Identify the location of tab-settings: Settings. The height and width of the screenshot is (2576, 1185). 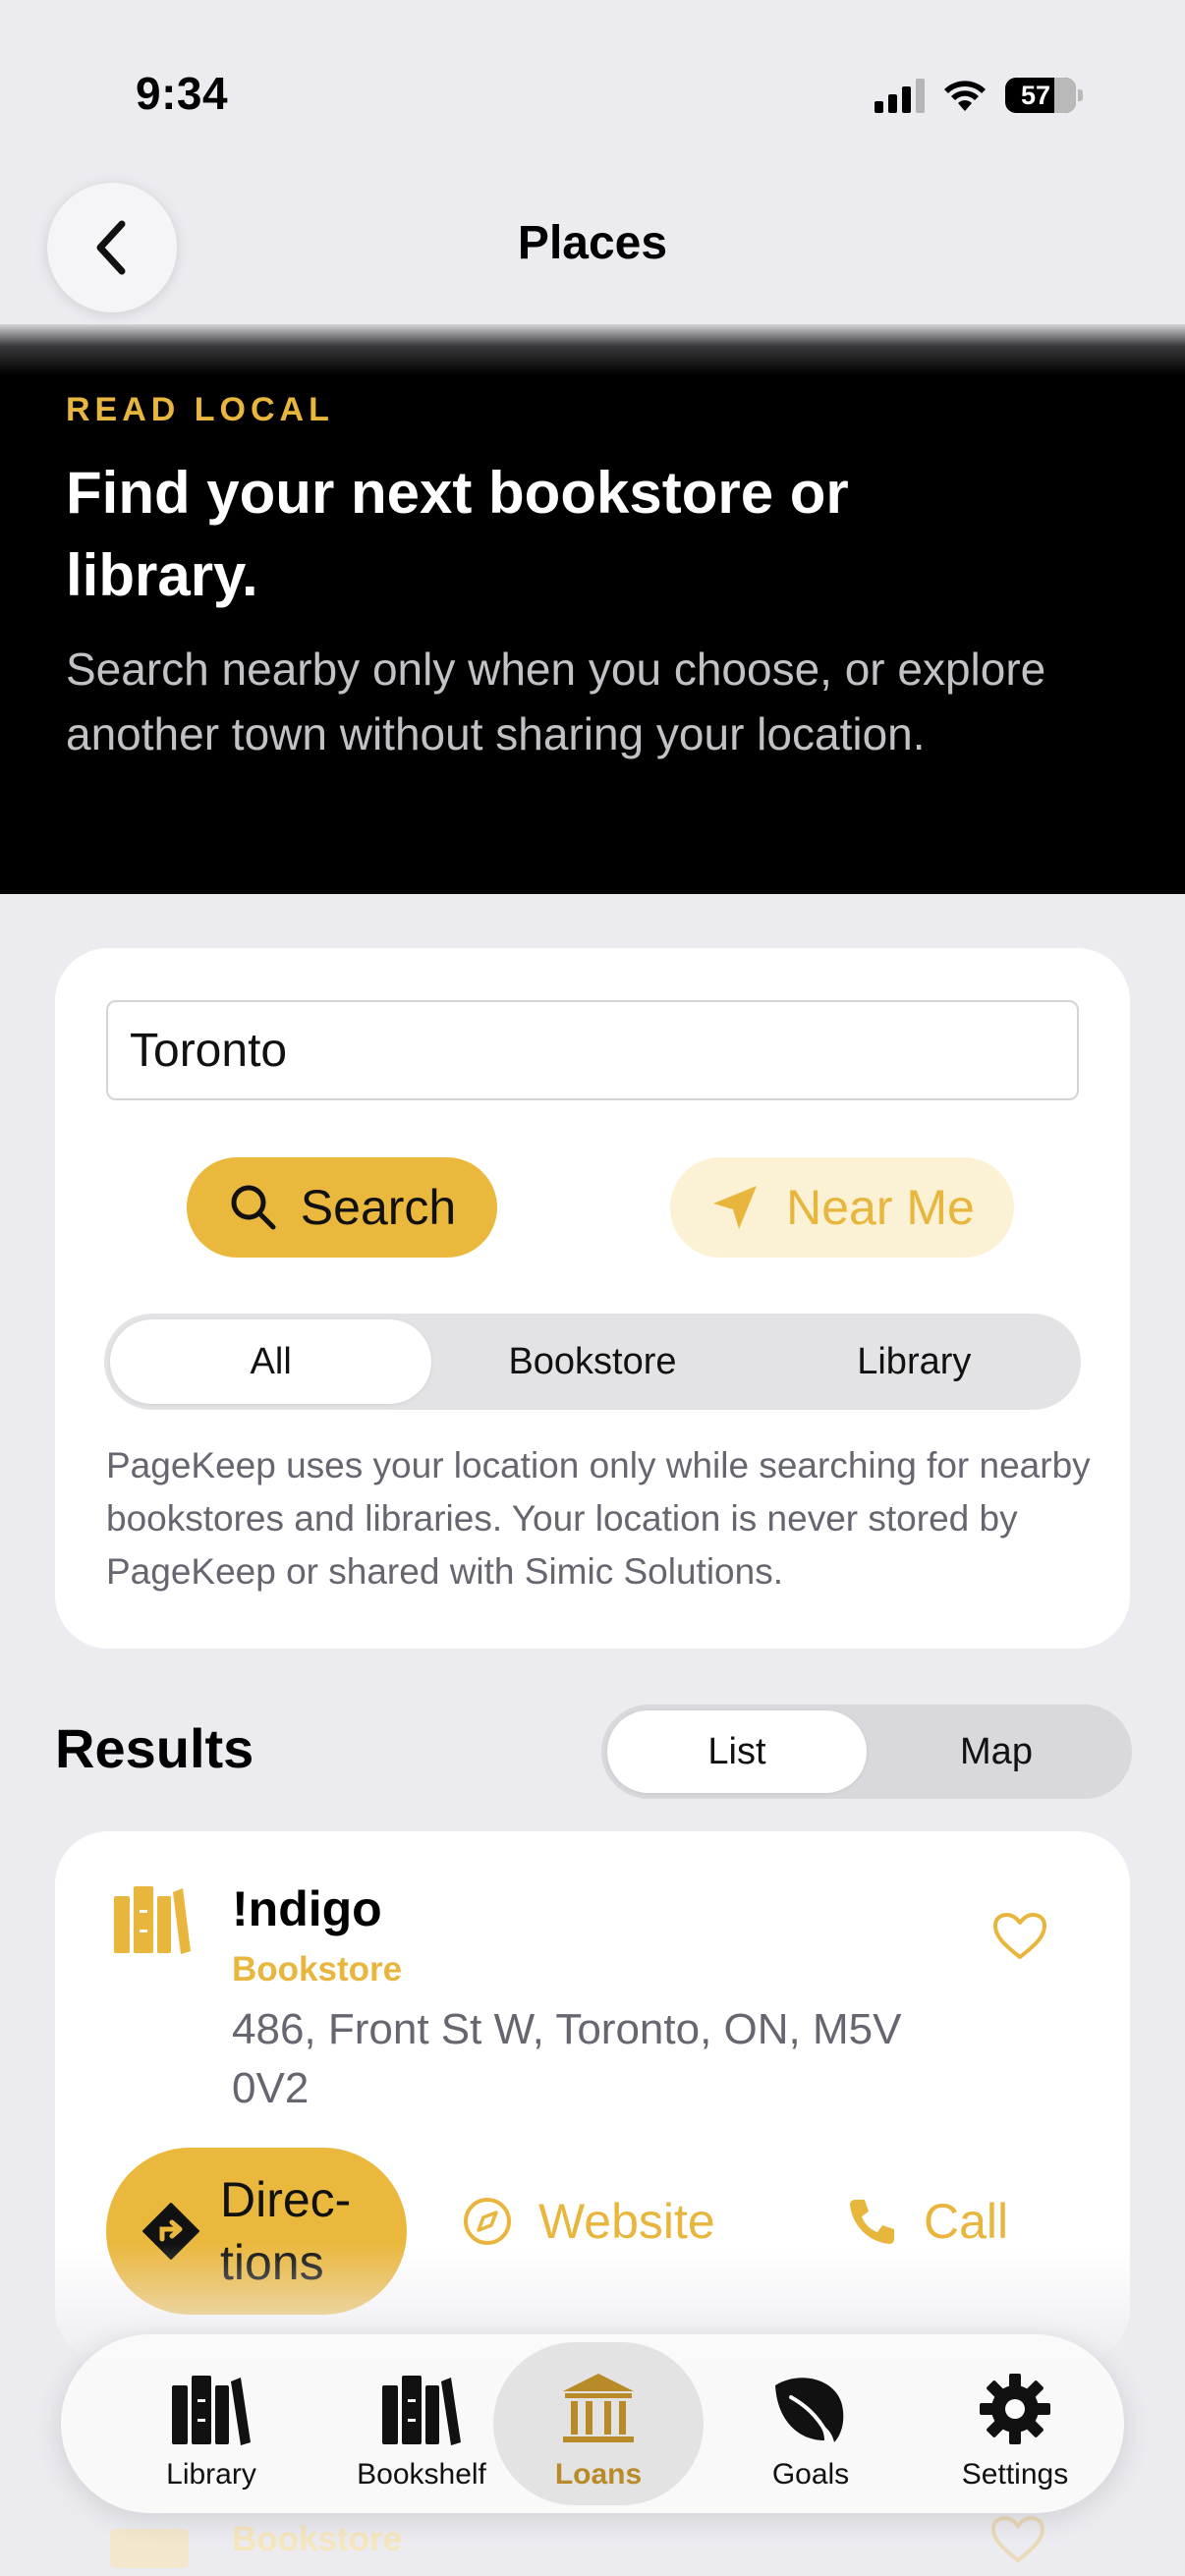
(1015, 2423).